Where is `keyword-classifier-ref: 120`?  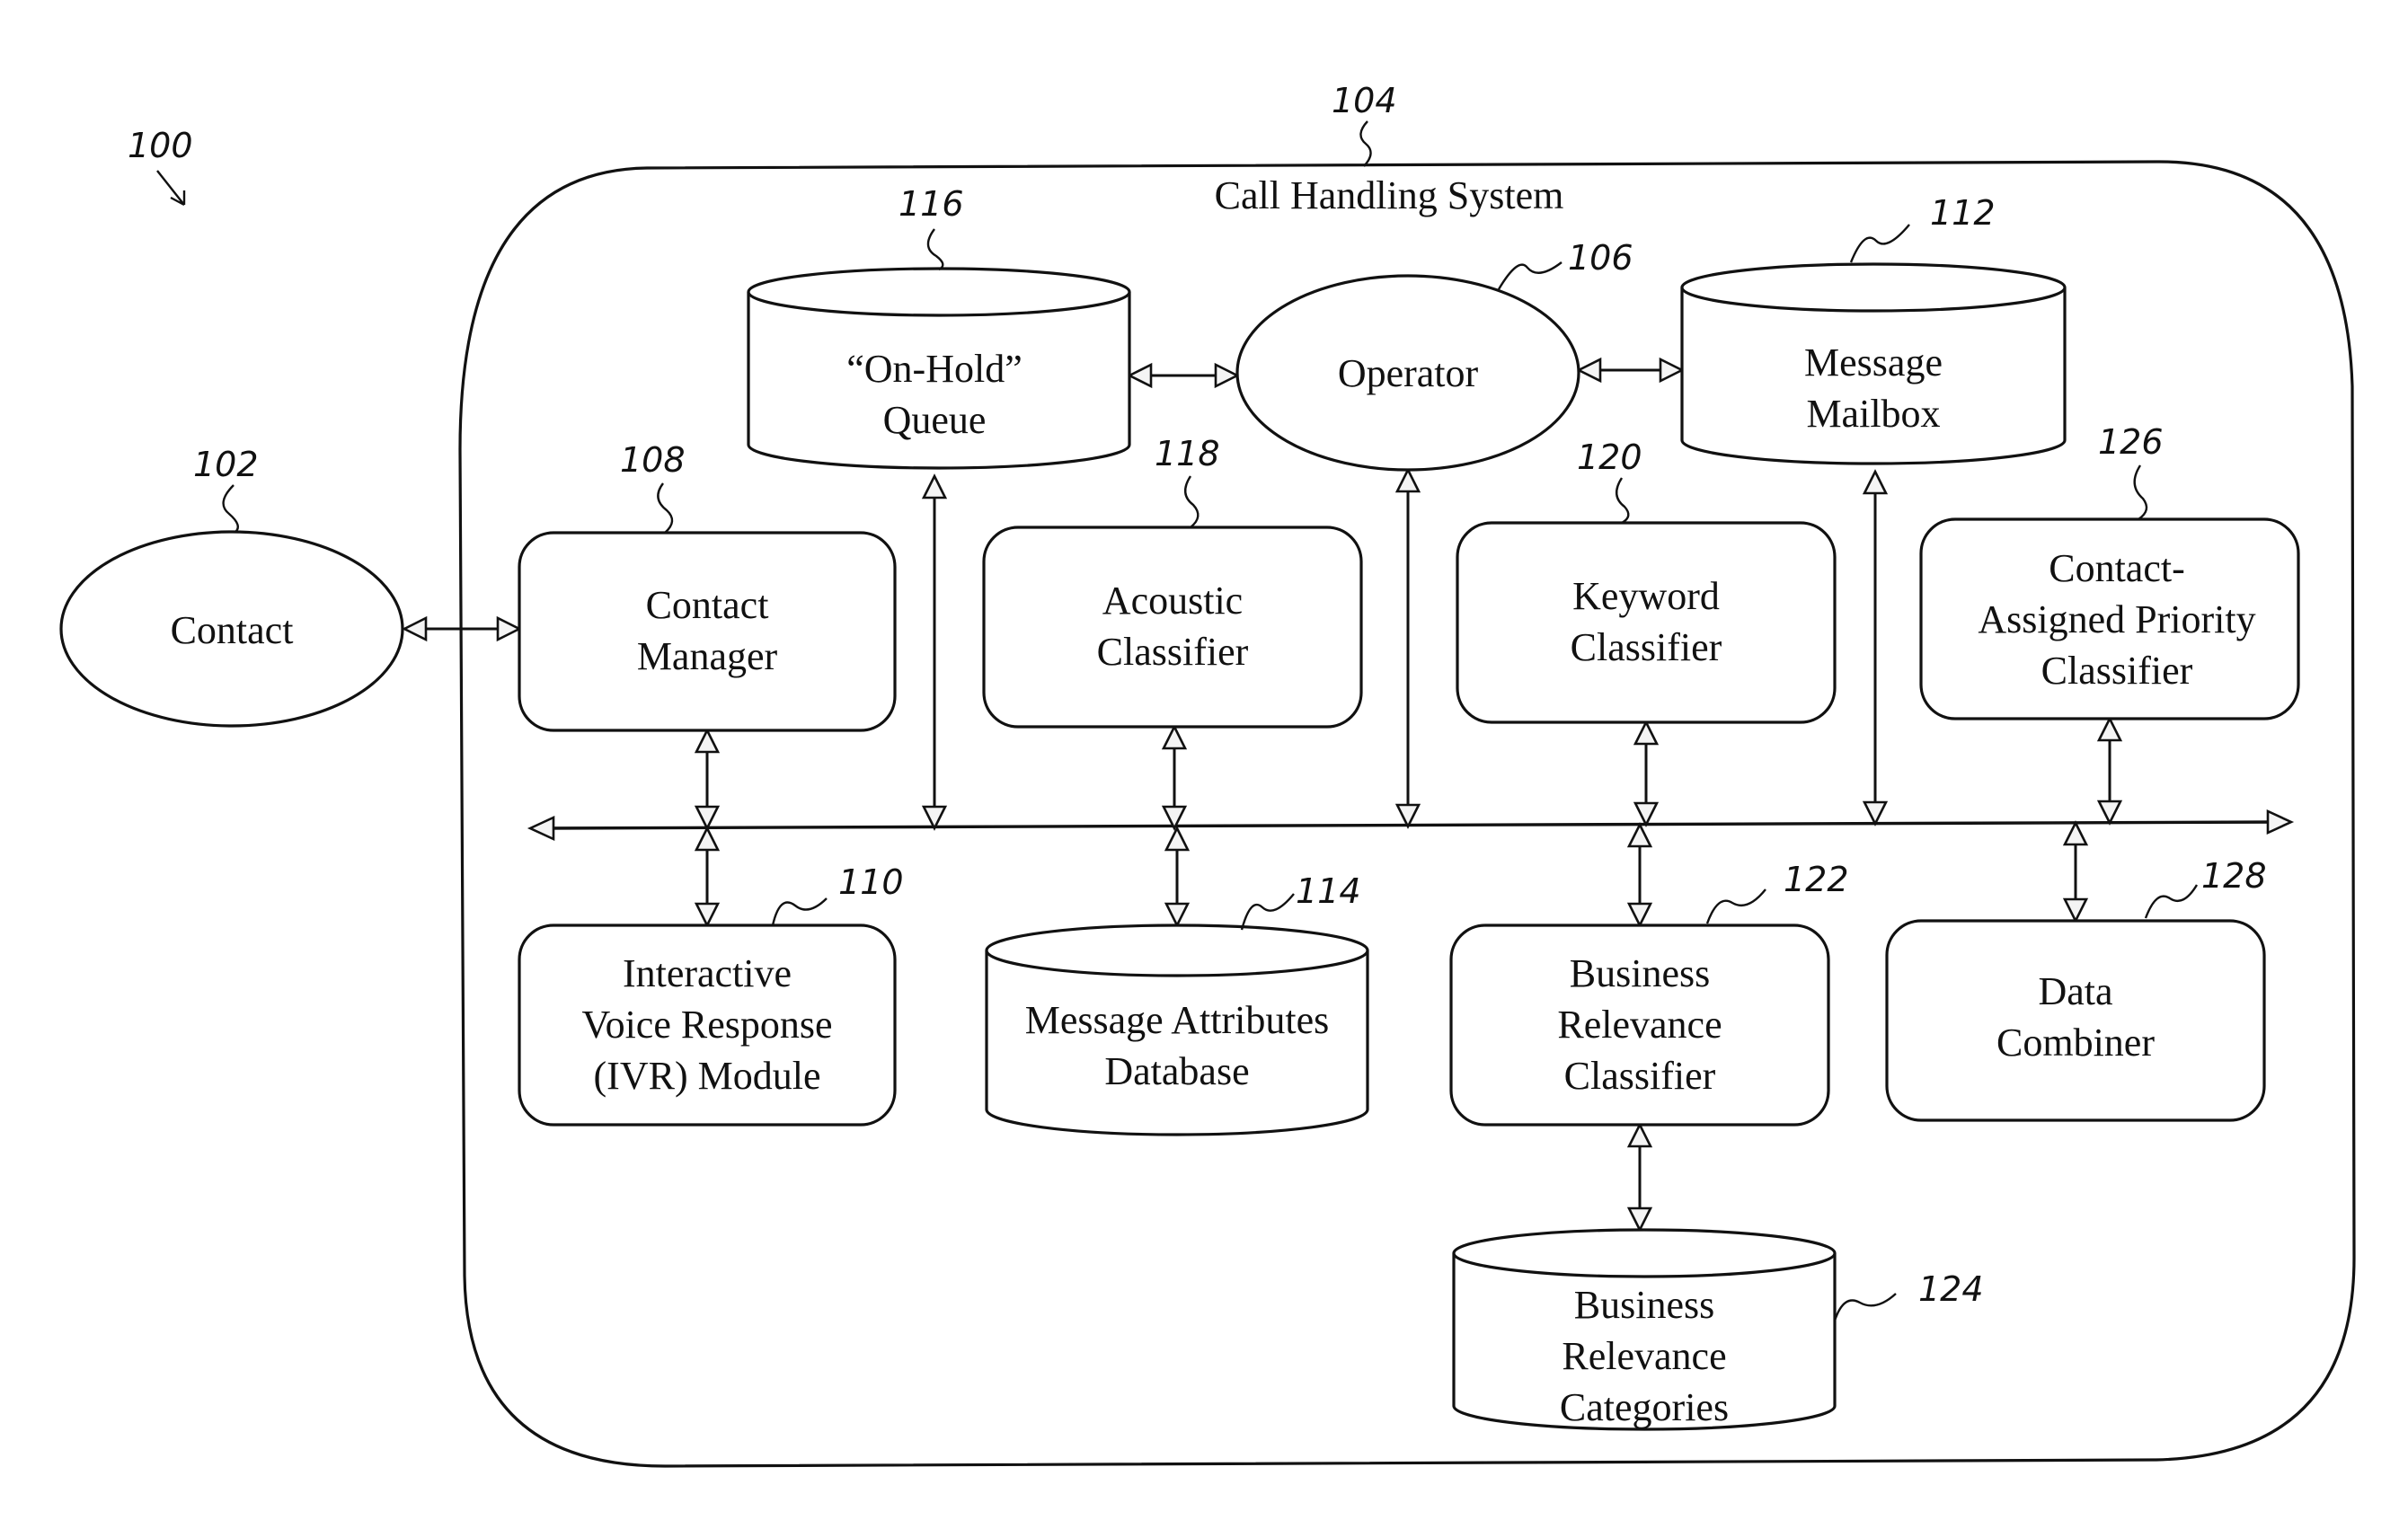 keyword-classifier-ref: 120 is located at coordinates (1609, 457).